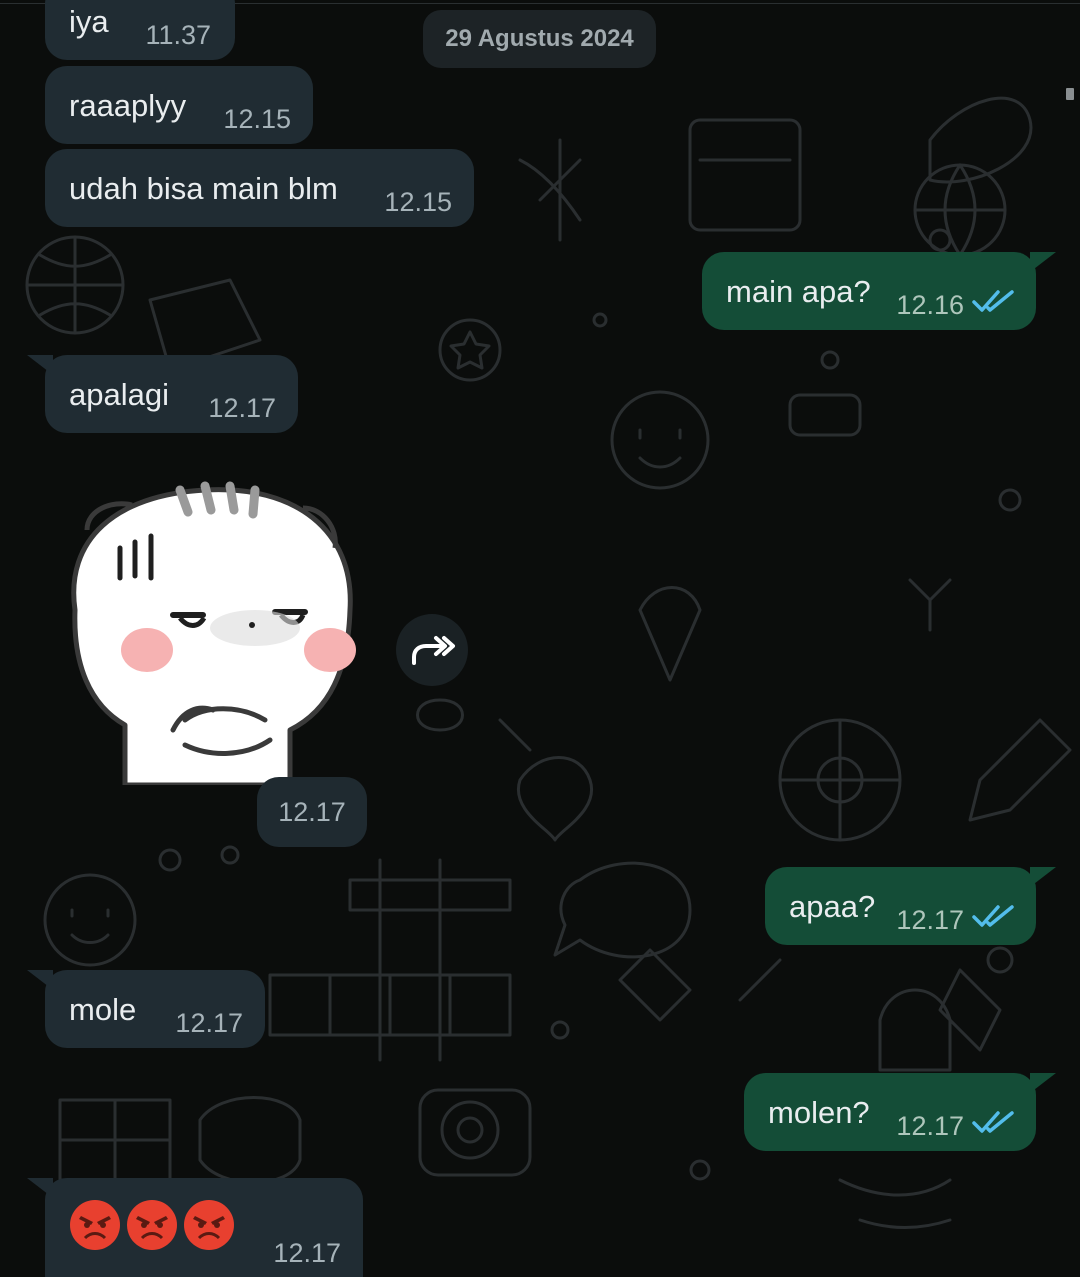 This screenshot has width=1080, height=1277. Describe the element at coordinates (539, 39) in the screenshot. I see `date-chip: 29 Agustus 2024` at that location.